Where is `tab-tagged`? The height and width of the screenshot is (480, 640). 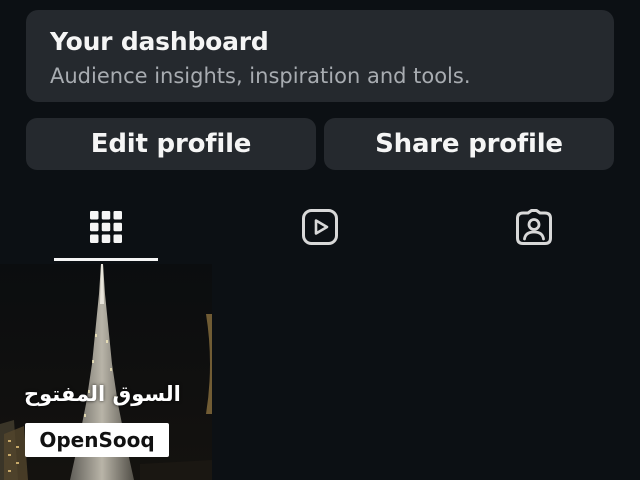
tab-tagged is located at coordinates (534, 227).